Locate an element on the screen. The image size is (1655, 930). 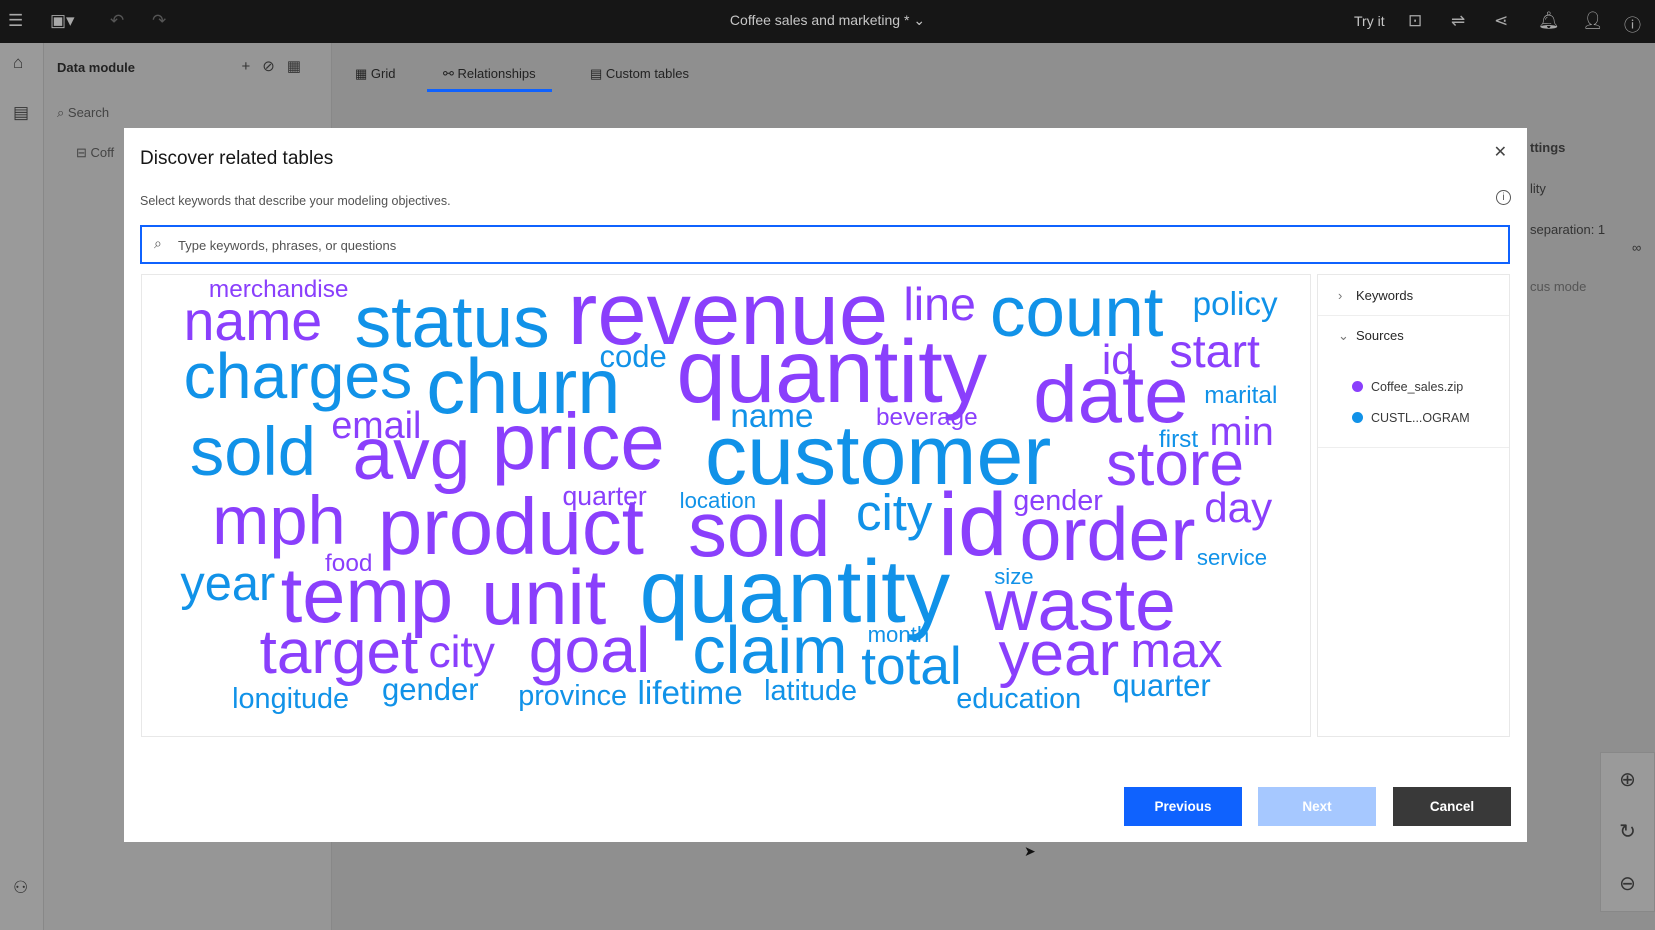
left-rail: ⌂ ▤ ⚇ is located at coordinates (22, 486).